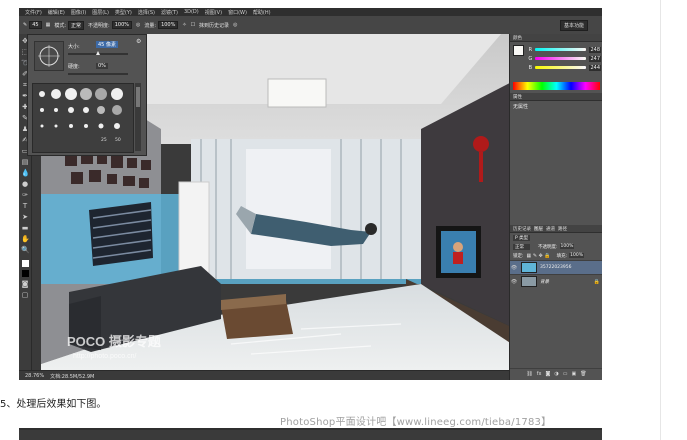 This screenshot has height=440, width=687. I want to click on color-spectrum, so click(556, 86).